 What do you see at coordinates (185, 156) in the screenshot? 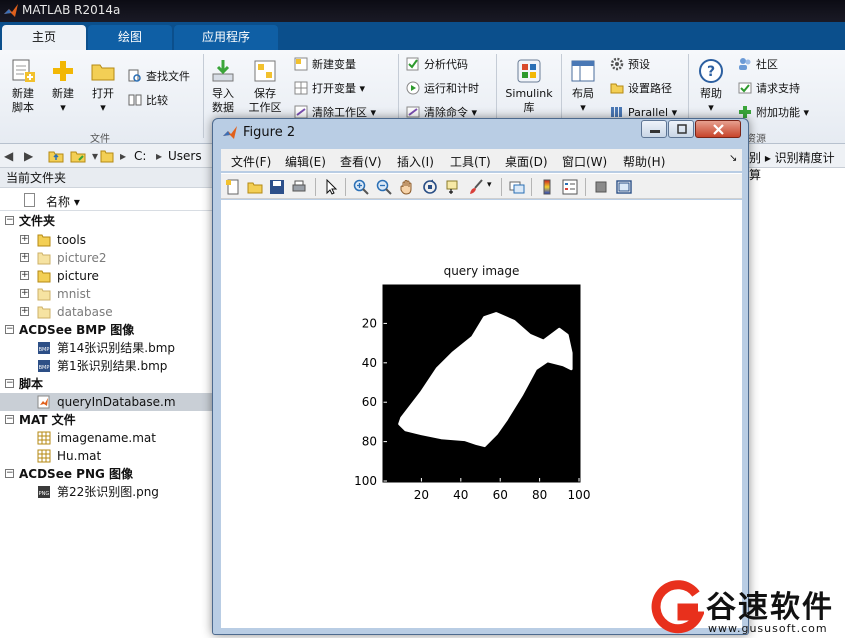
I see `path-segment-users: Users` at bounding box center [185, 156].